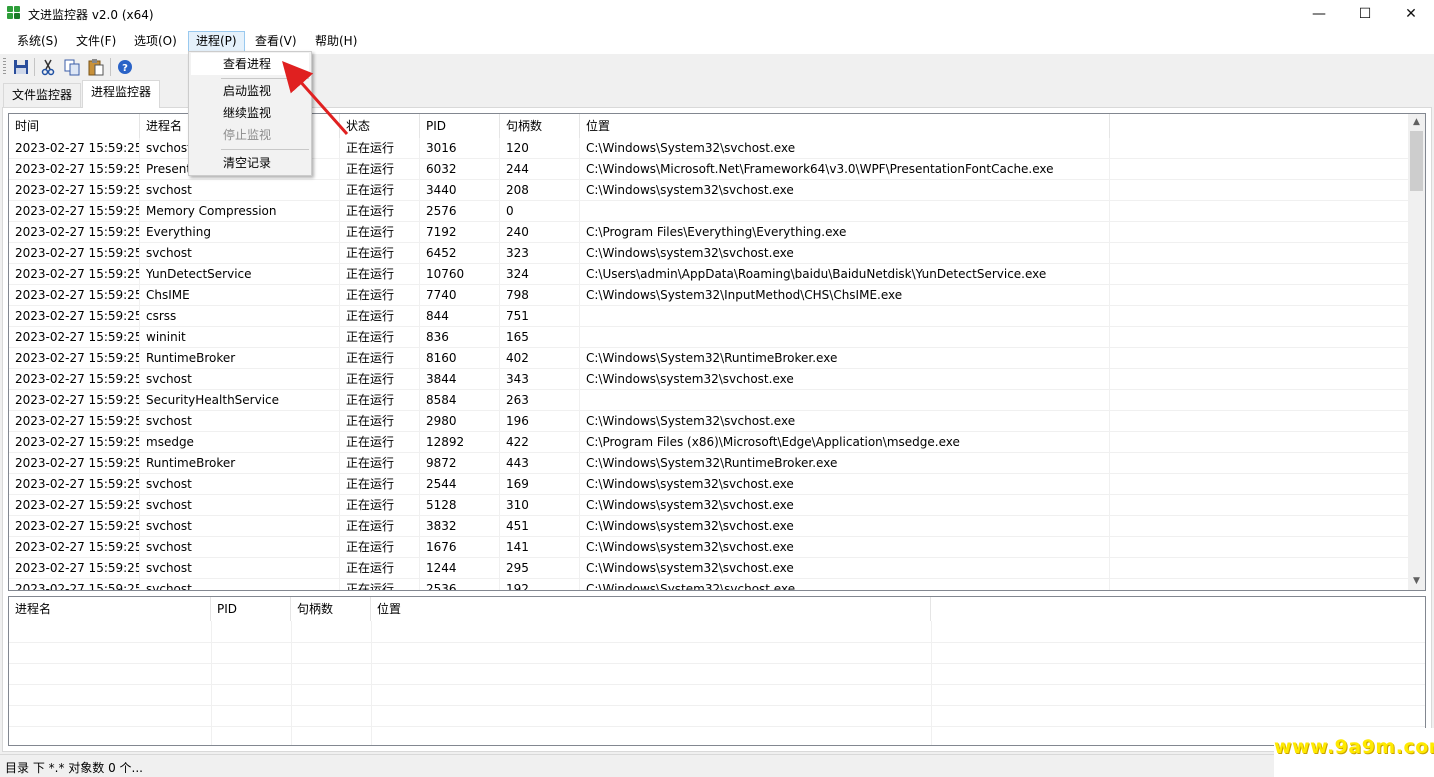  I want to click on vertical-scrollbar: ▲ ▼, so click(1416, 352).